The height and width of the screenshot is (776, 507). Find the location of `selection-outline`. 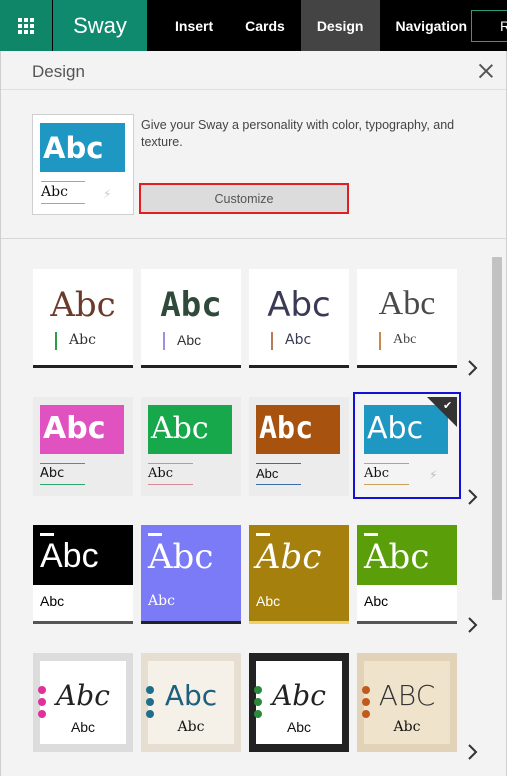

selection-outline is located at coordinates (407, 445).